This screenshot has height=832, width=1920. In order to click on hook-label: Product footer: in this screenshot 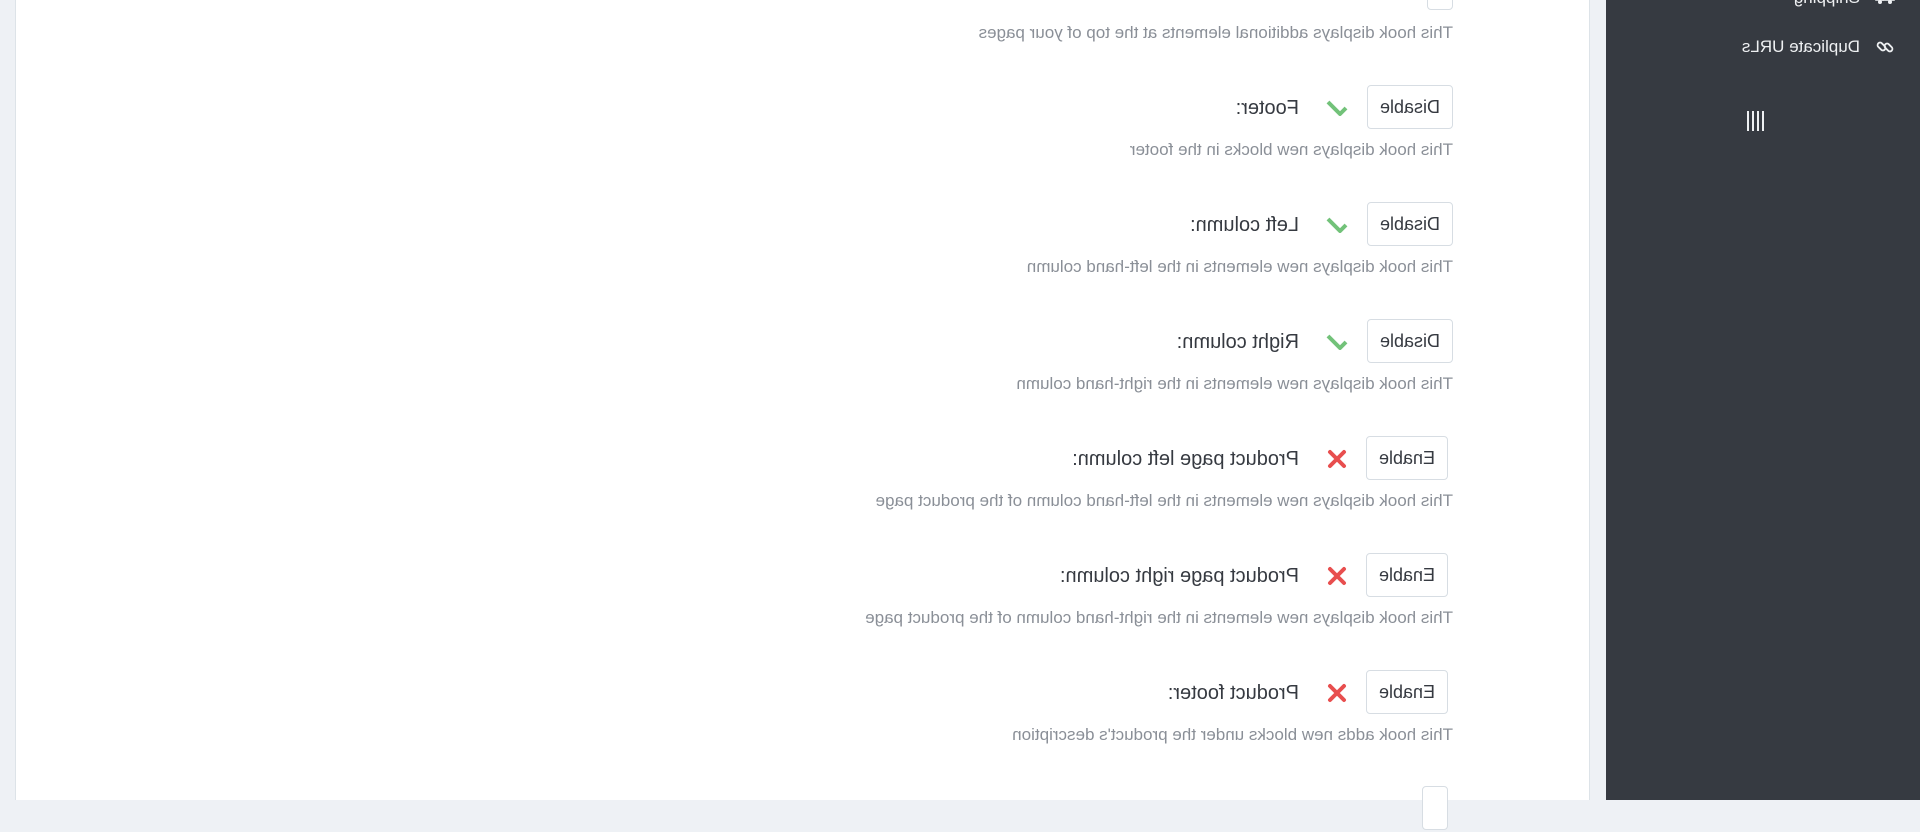, I will do `click(1233, 693)`.